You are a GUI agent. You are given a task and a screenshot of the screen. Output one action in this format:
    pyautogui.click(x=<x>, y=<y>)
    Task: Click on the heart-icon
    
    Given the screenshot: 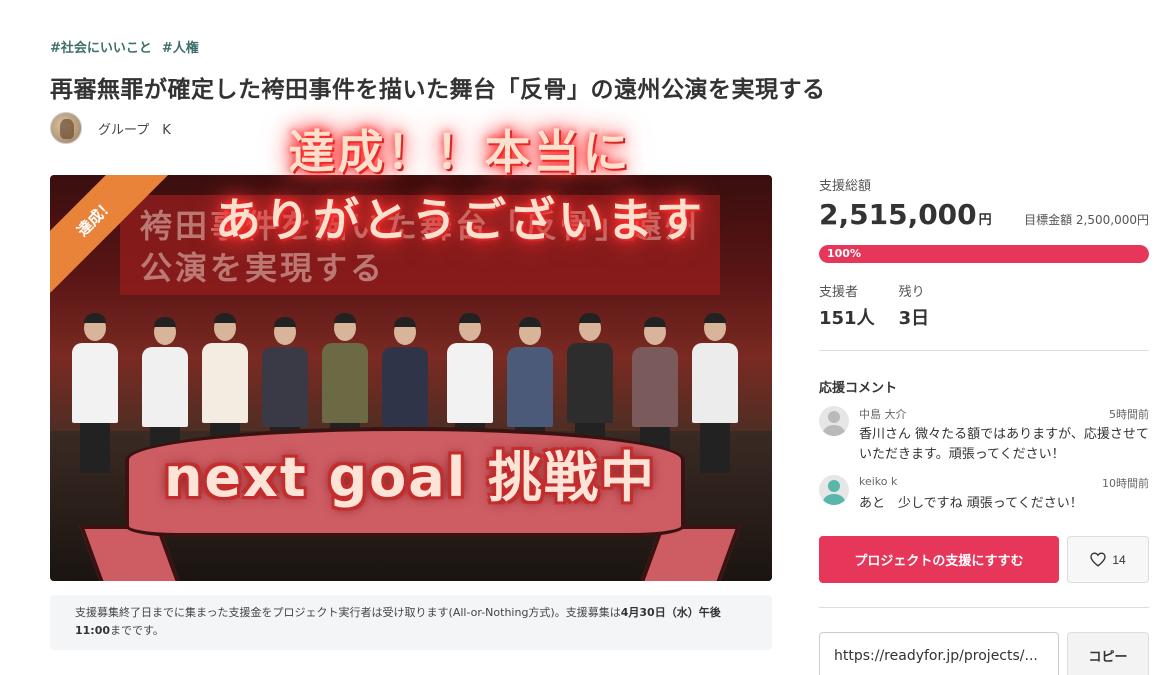 What is the action you would take?
    pyautogui.click(x=1098, y=559)
    